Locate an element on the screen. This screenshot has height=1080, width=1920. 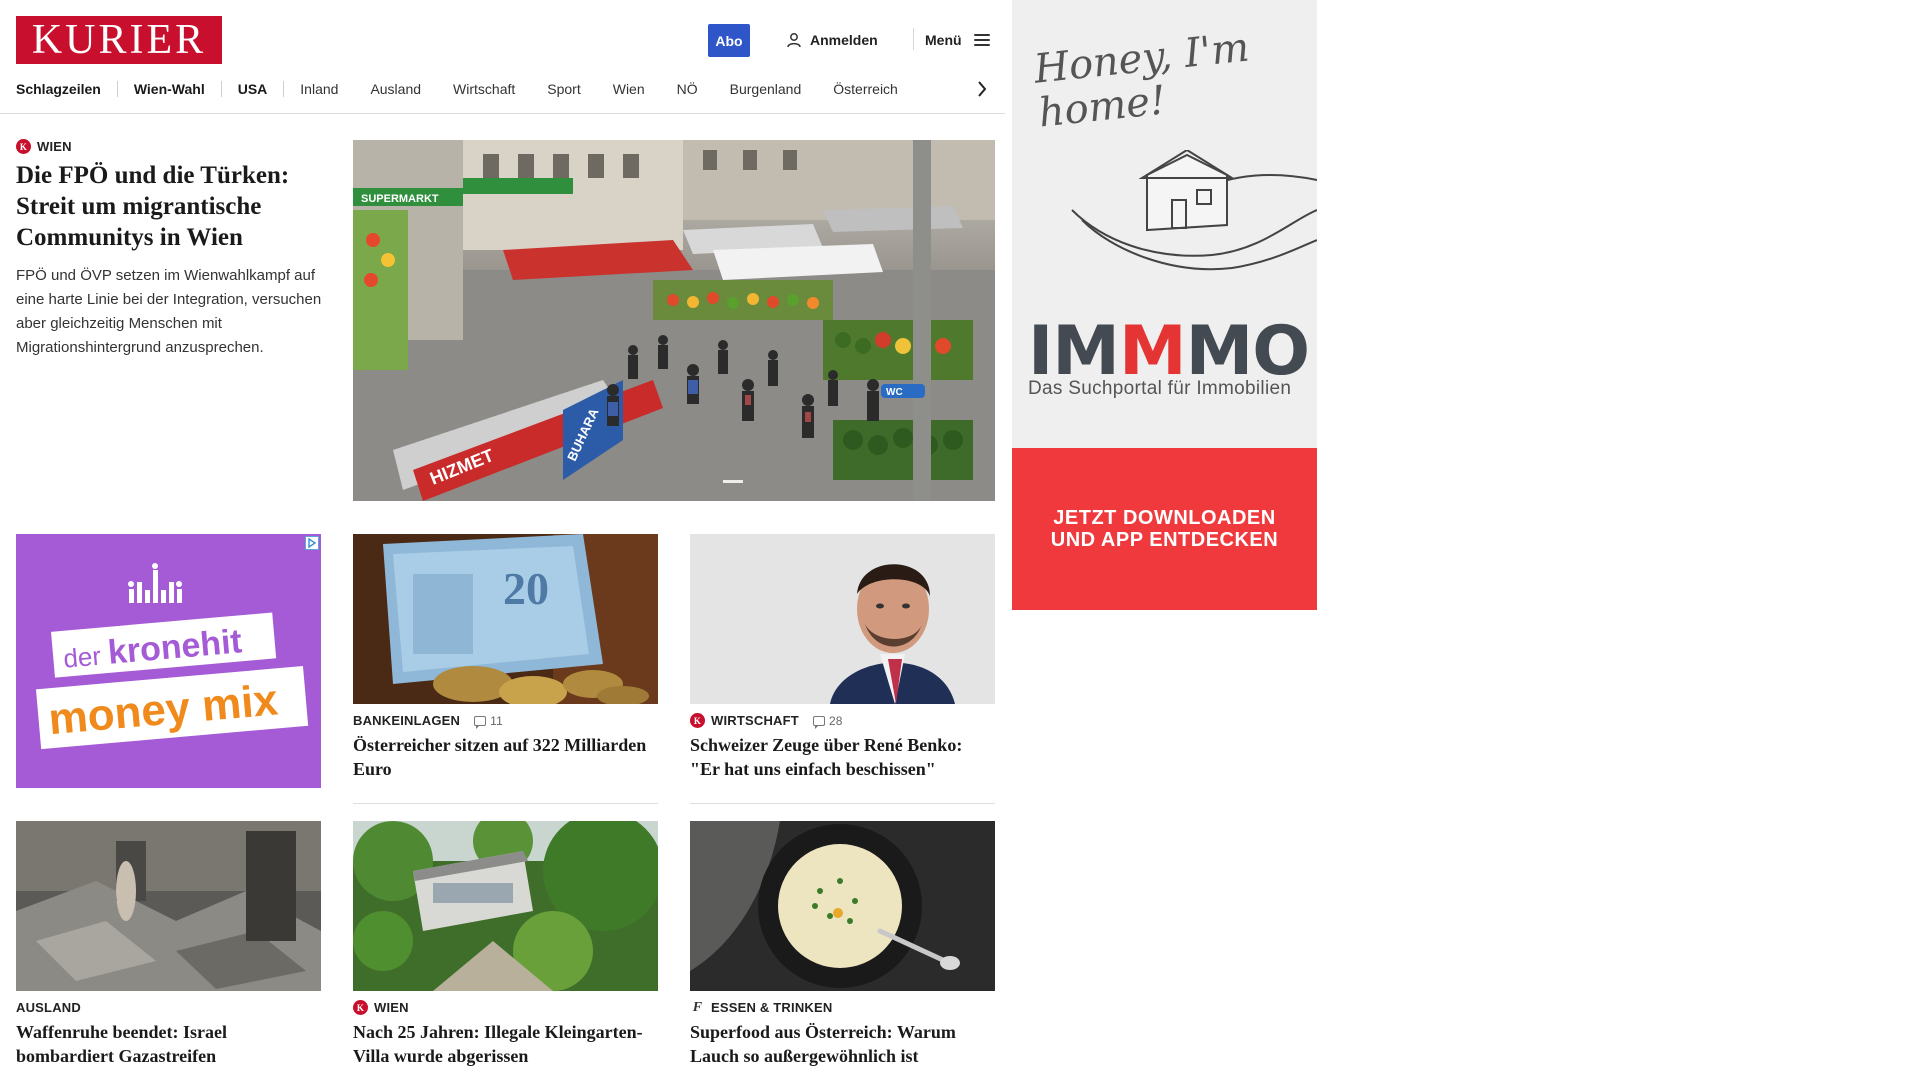
card-1-comment-count: 11 is located at coordinates (496, 720).